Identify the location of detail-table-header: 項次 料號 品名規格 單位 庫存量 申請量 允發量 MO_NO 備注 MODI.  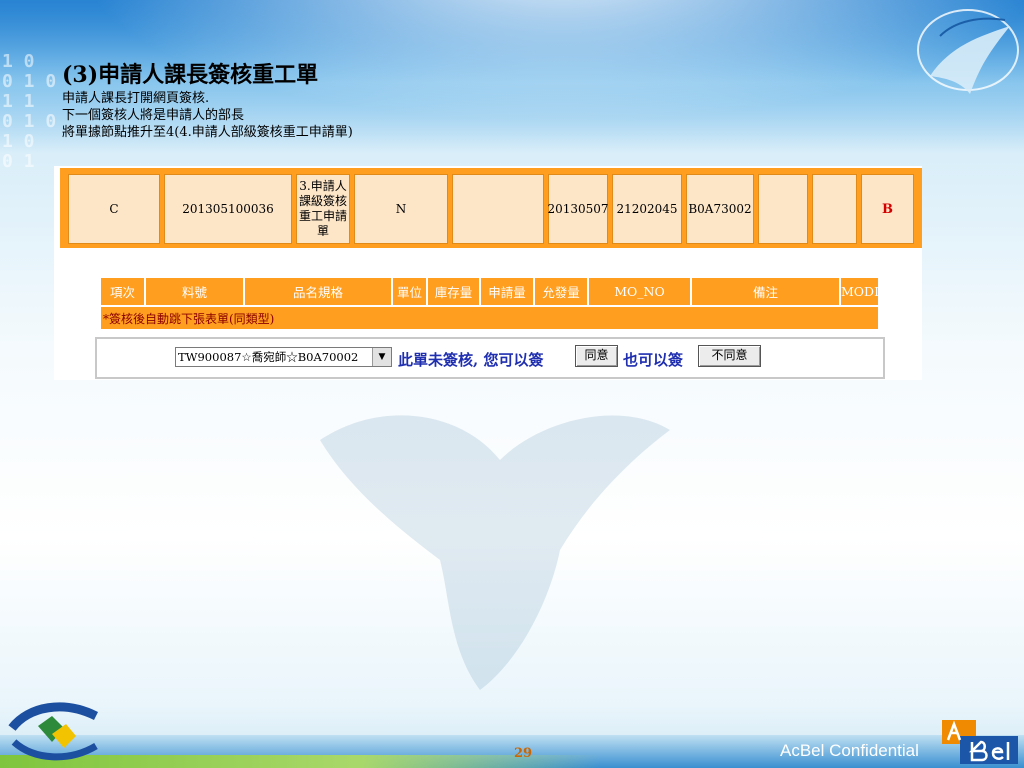
(489, 292).